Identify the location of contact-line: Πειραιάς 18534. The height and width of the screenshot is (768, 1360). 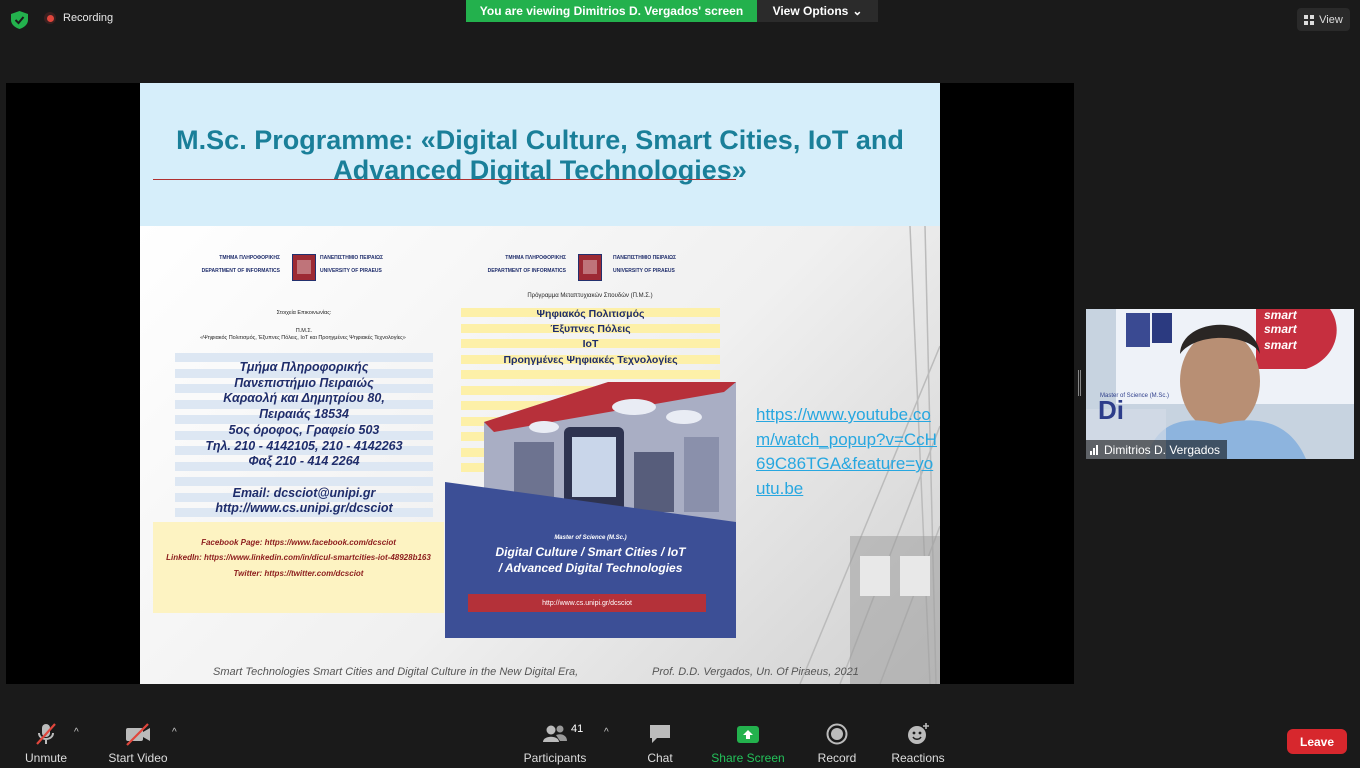
(304, 414).